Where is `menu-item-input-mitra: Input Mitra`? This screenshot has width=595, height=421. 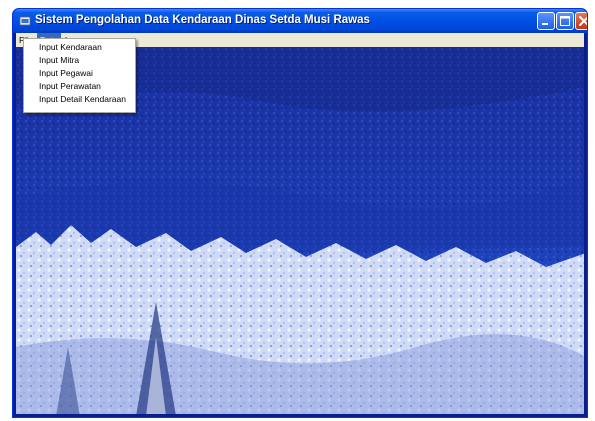 menu-item-input-mitra: Input Mitra is located at coordinates (79, 60).